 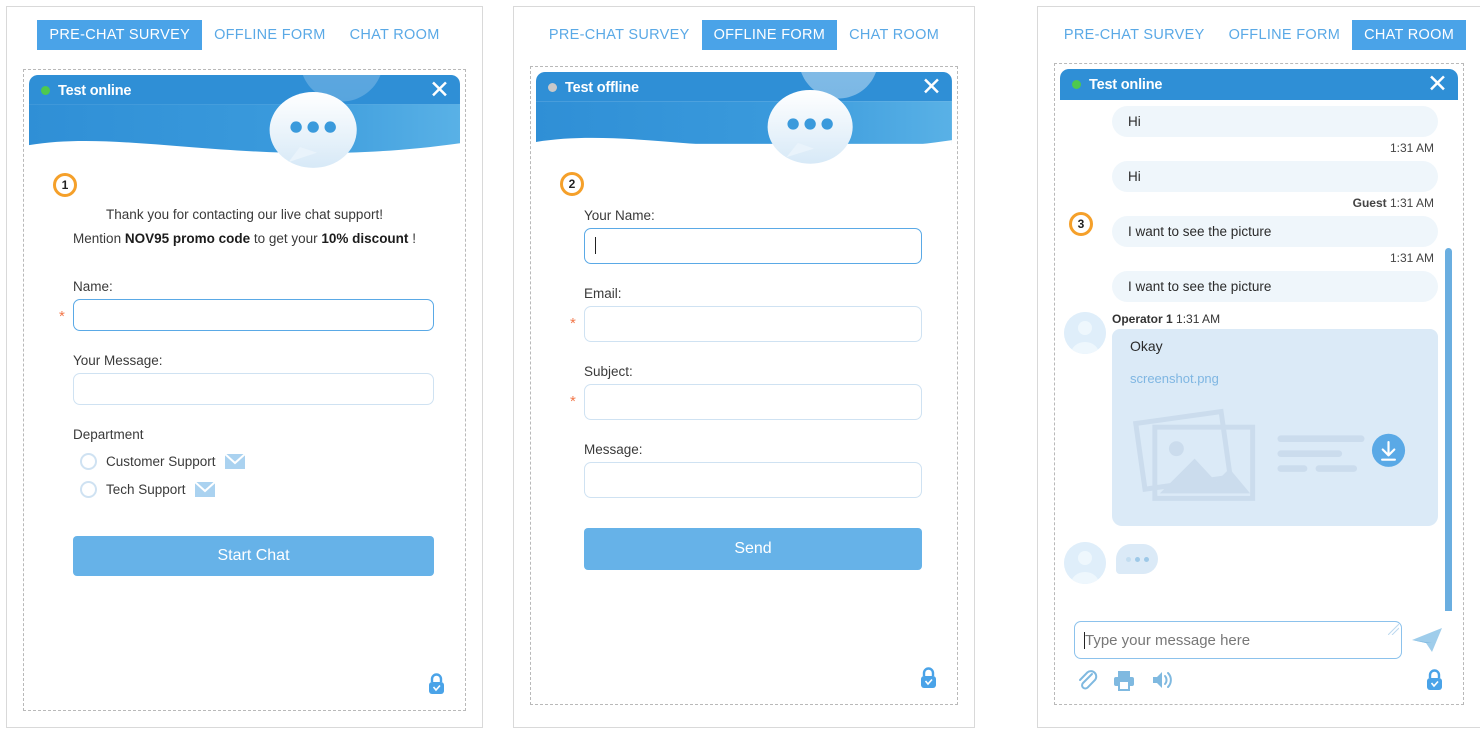 What do you see at coordinates (603, 293) in the screenshot?
I see `email-label: Email:` at bounding box center [603, 293].